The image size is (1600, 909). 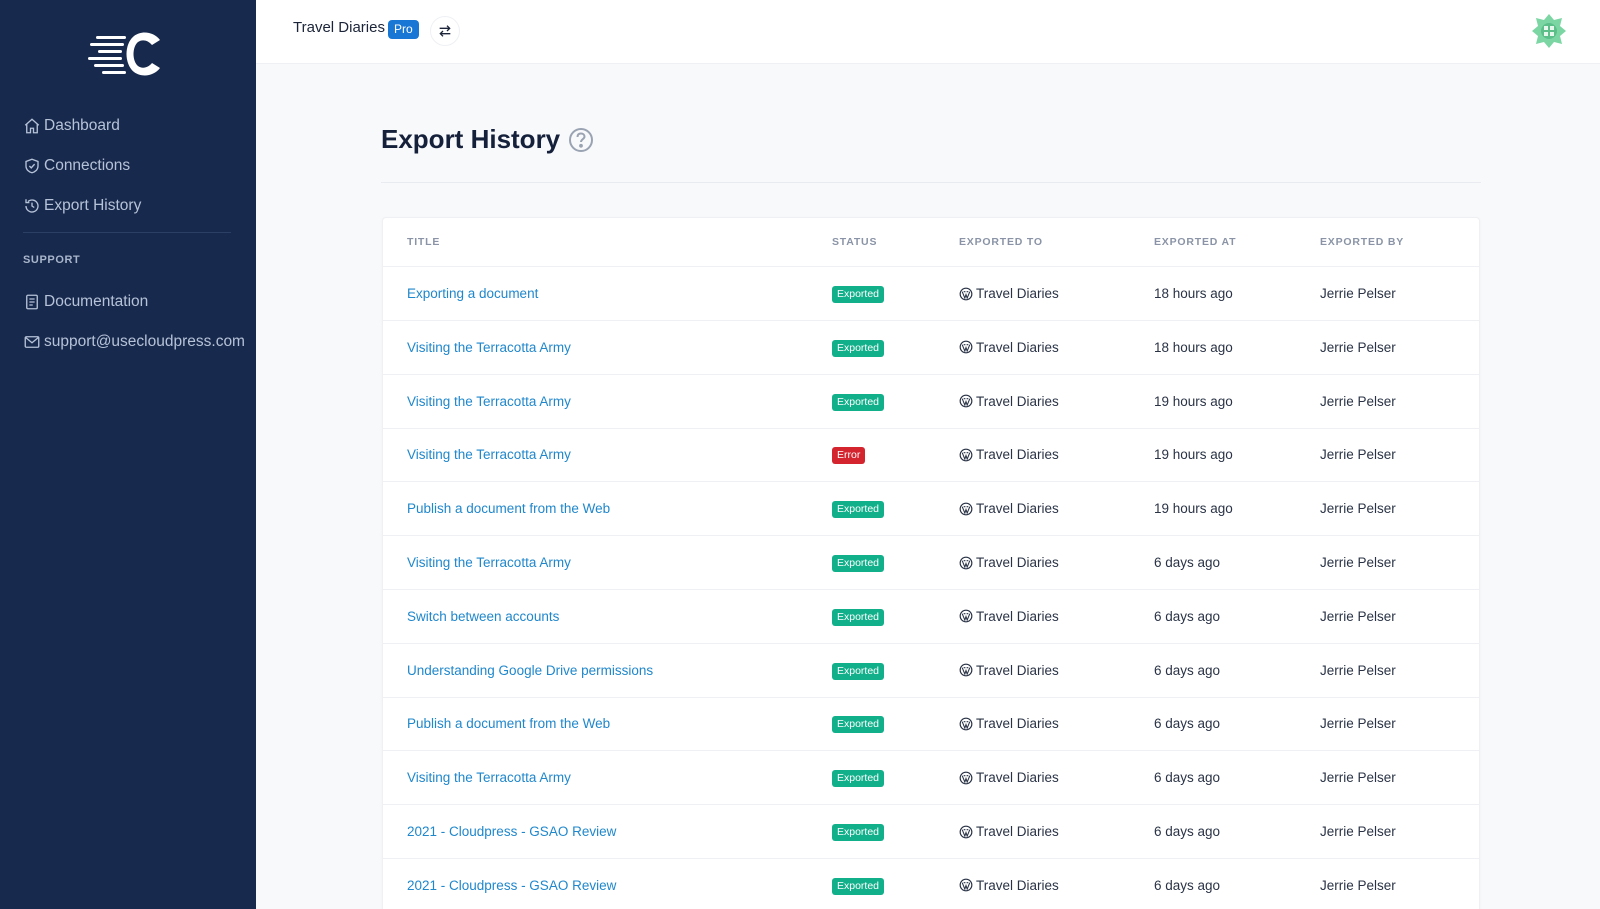 I want to click on nav-item-support-email: support@usecloudpress.com, so click(x=139, y=342).